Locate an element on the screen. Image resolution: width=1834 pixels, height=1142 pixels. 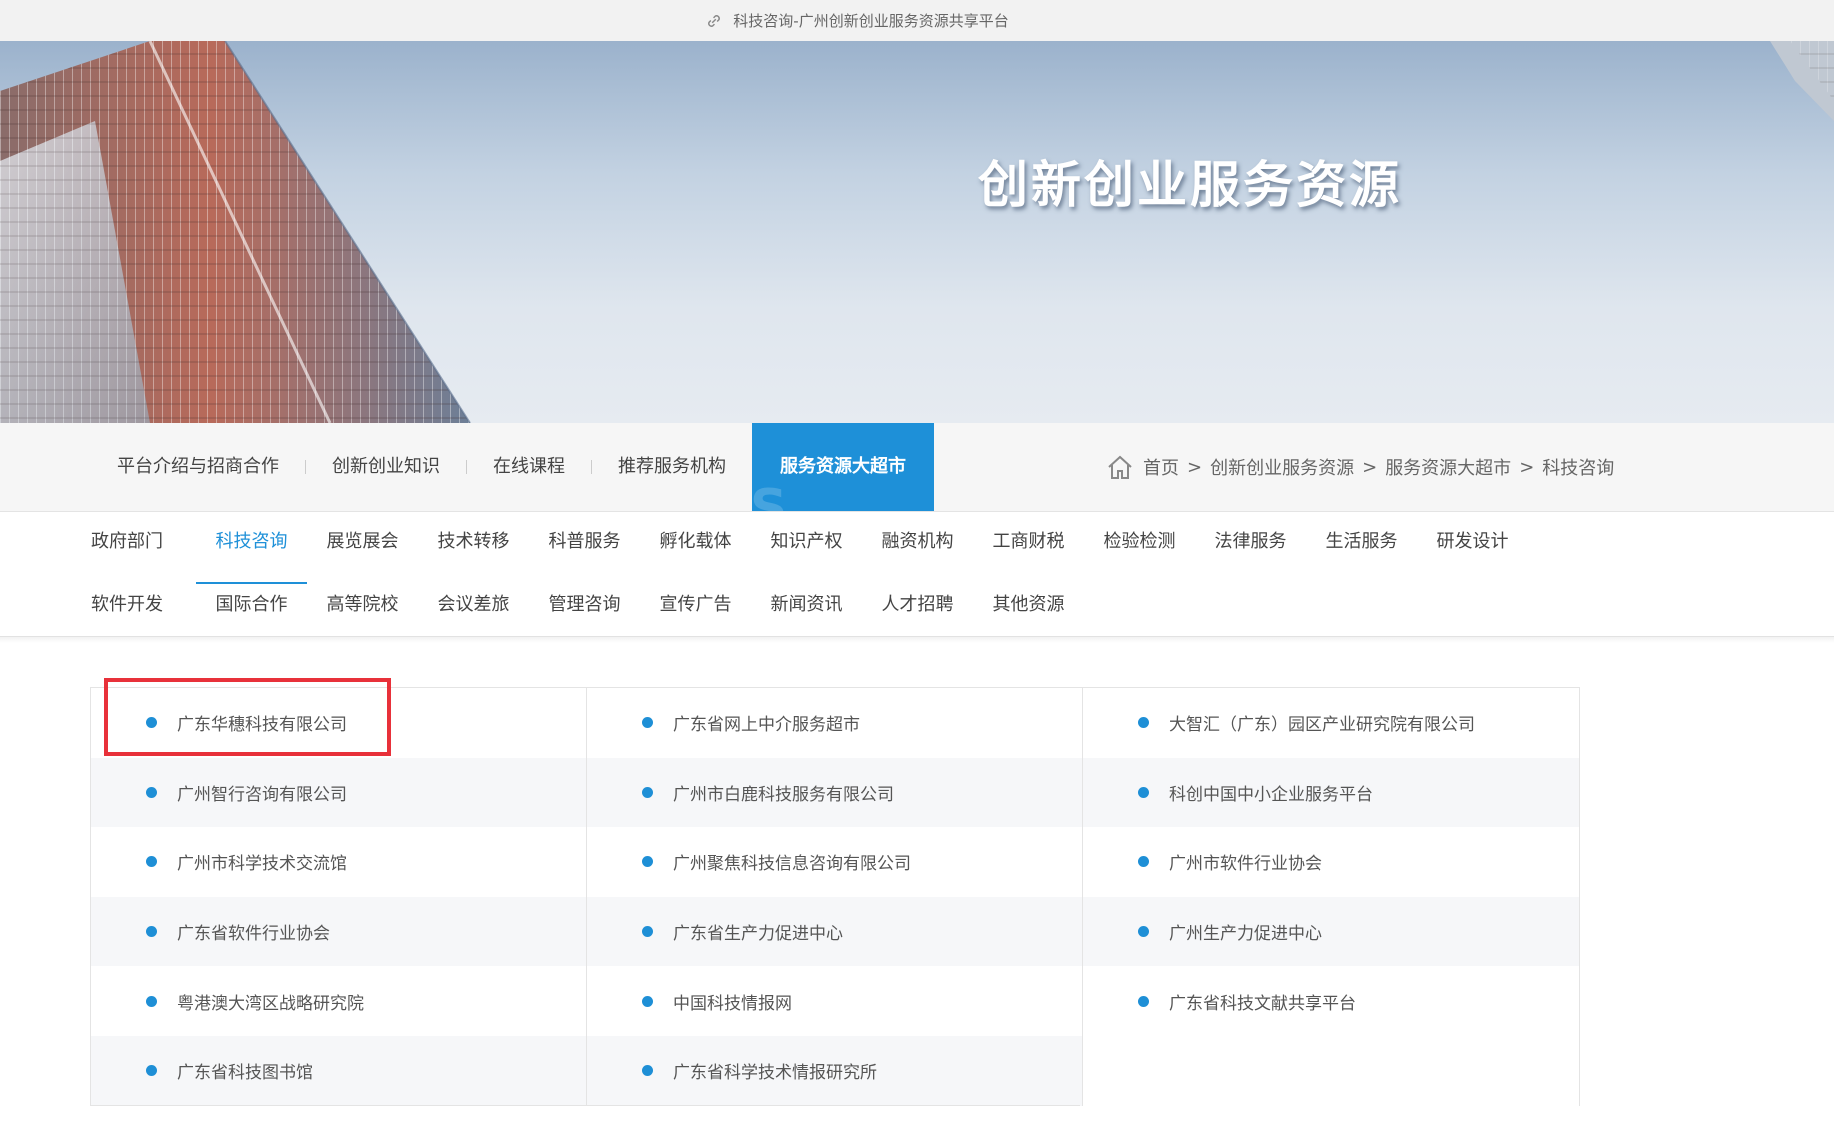
resource-name: 广东省科技图书馆 is located at coordinates (245, 1073).